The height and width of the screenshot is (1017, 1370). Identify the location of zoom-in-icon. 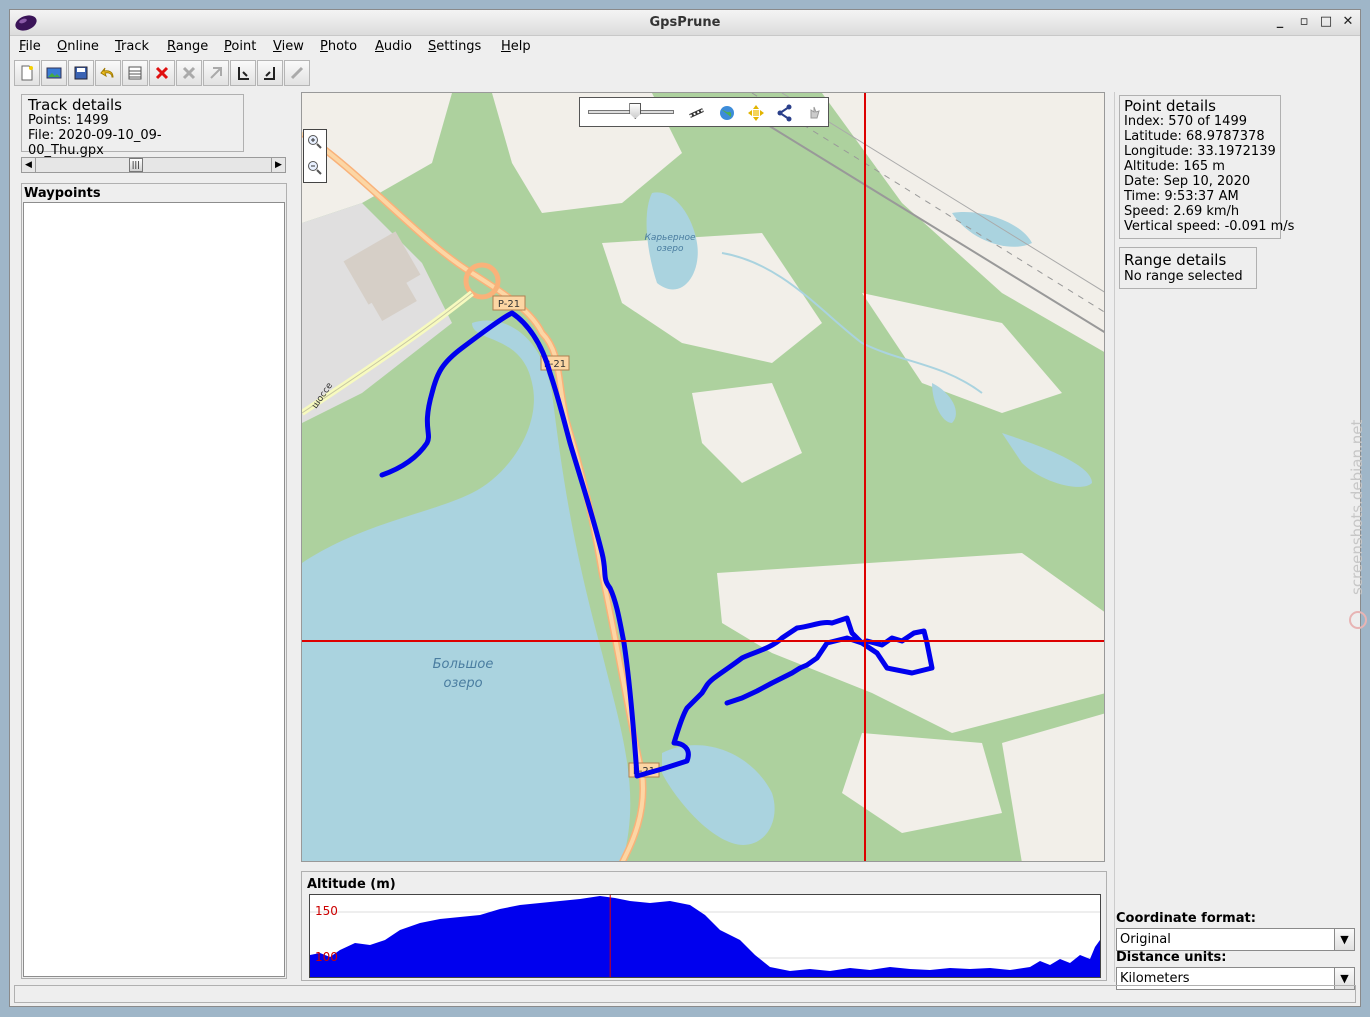
(315, 142).